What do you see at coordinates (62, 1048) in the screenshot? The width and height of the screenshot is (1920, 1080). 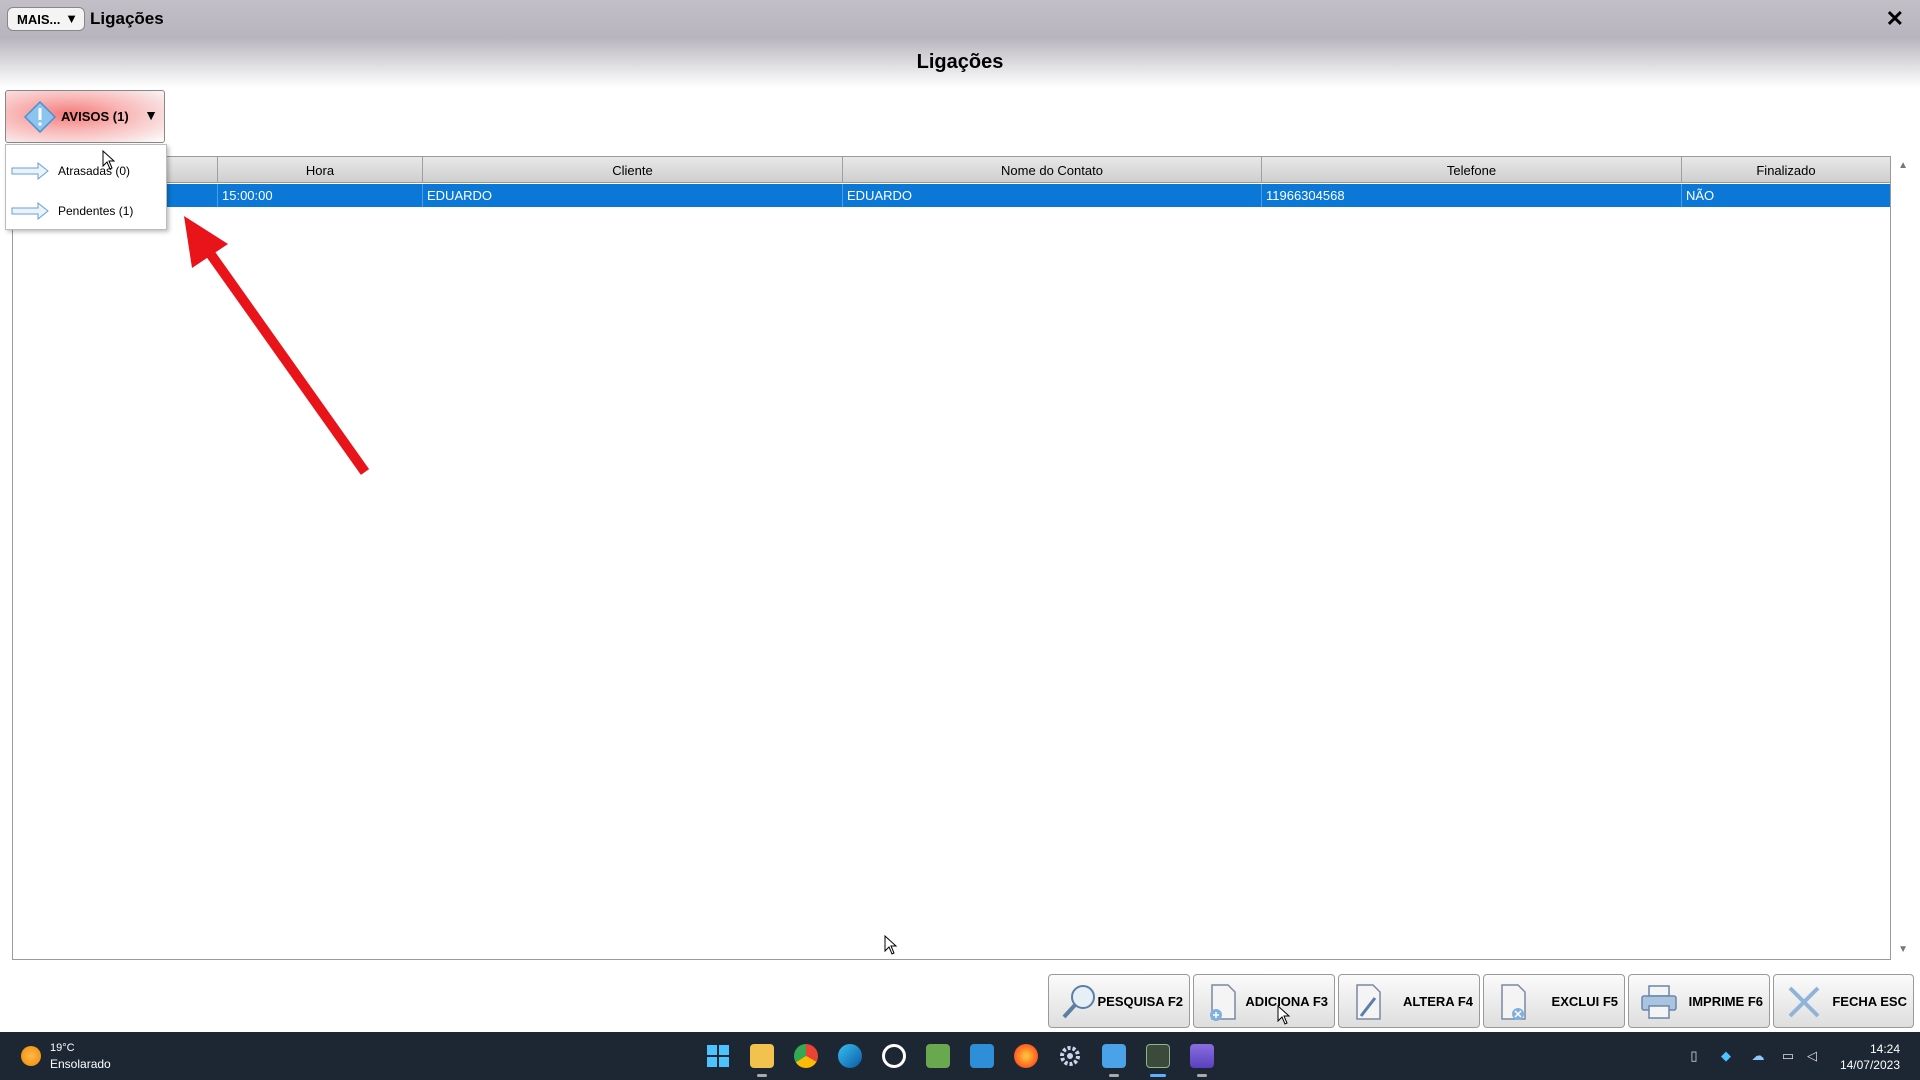 I see `weather-temperature: 19°C` at bounding box center [62, 1048].